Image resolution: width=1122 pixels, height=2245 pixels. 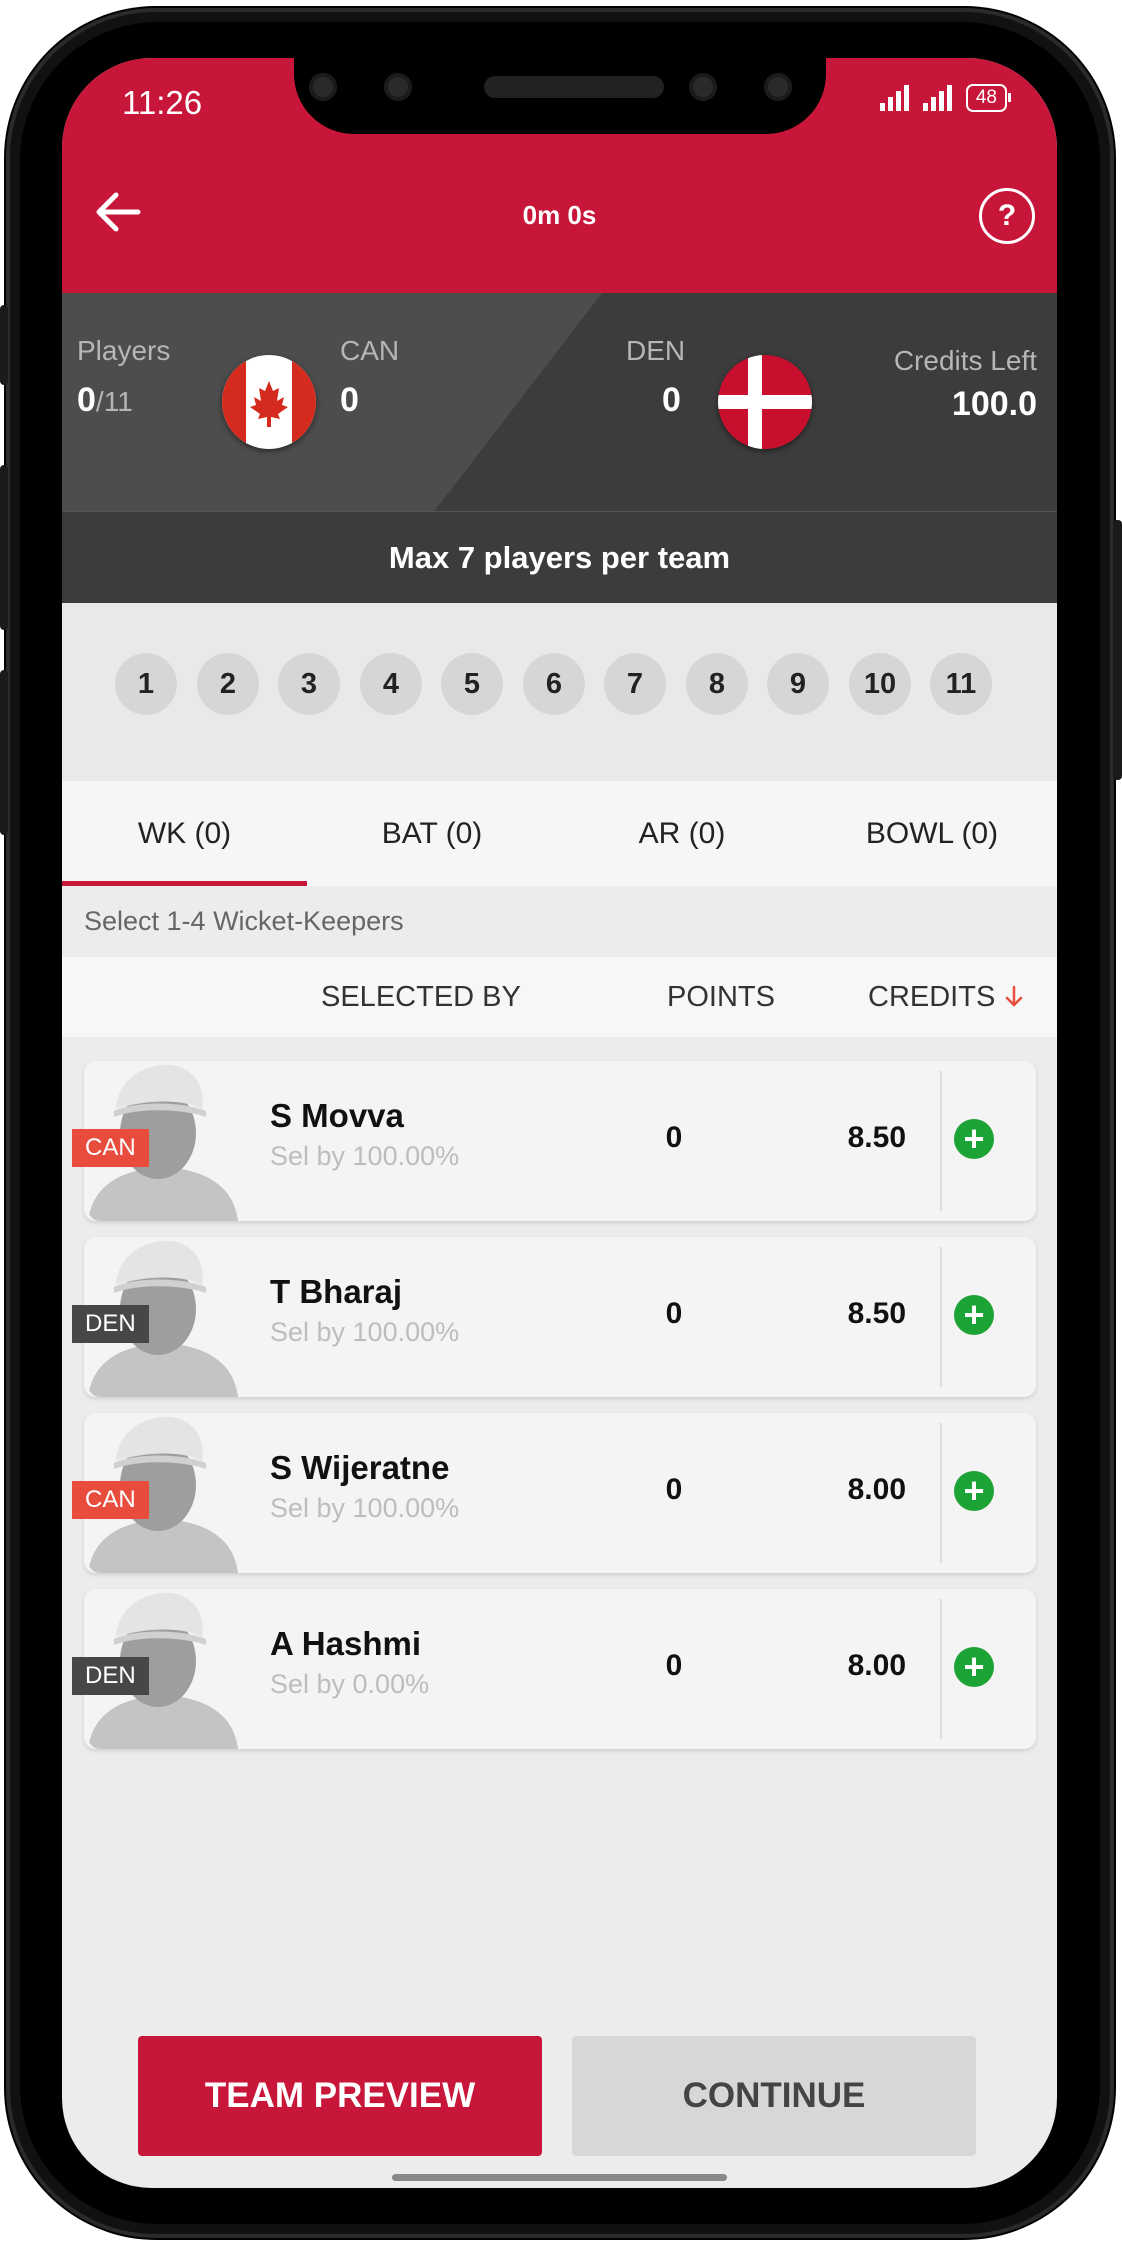 I want to click on team-preview-button: TEAM PREVIEW, so click(x=340, y=2096).